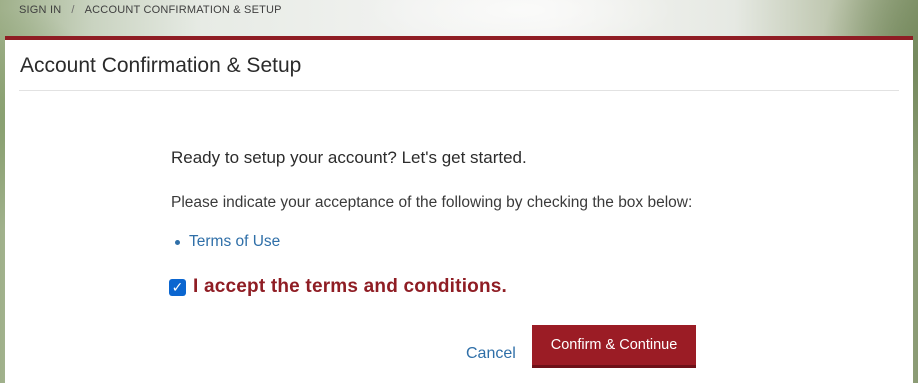 The width and height of the screenshot is (918, 383). Describe the element at coordinates (40, 10) in the screenshot. I see `breadcrumb-sign-in: SIGN IN` at that location.